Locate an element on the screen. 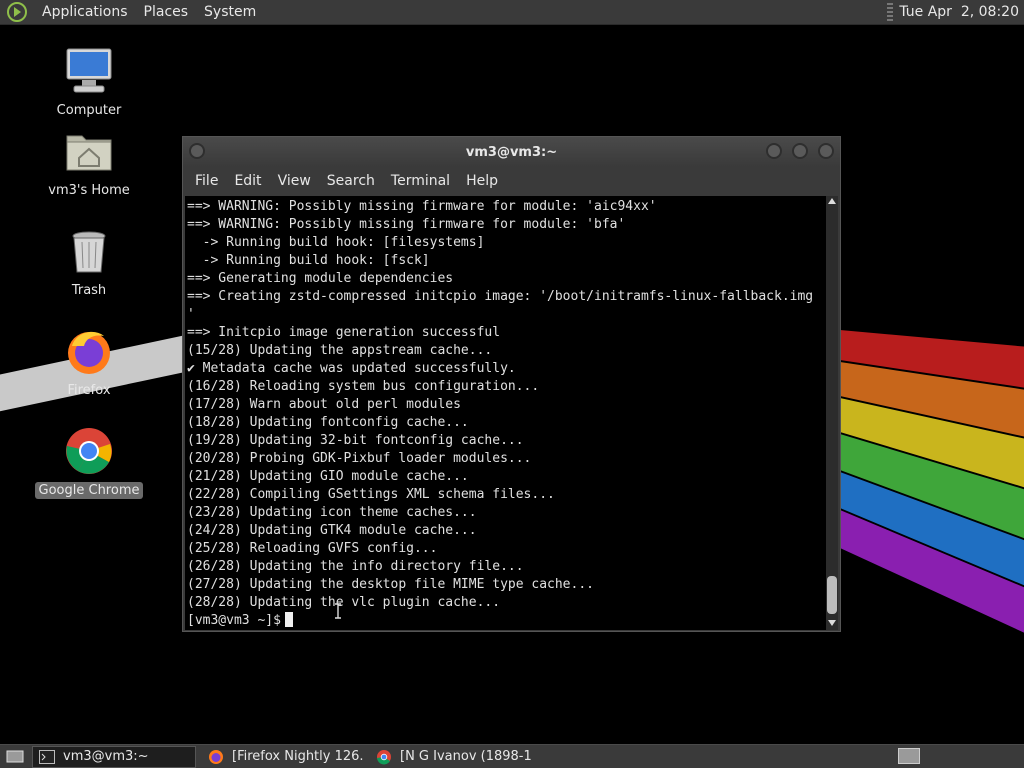 The width and height of the screenshot is (1024, 768). window-title: vm3@vm3:~ is located at coordinates (511, 152).